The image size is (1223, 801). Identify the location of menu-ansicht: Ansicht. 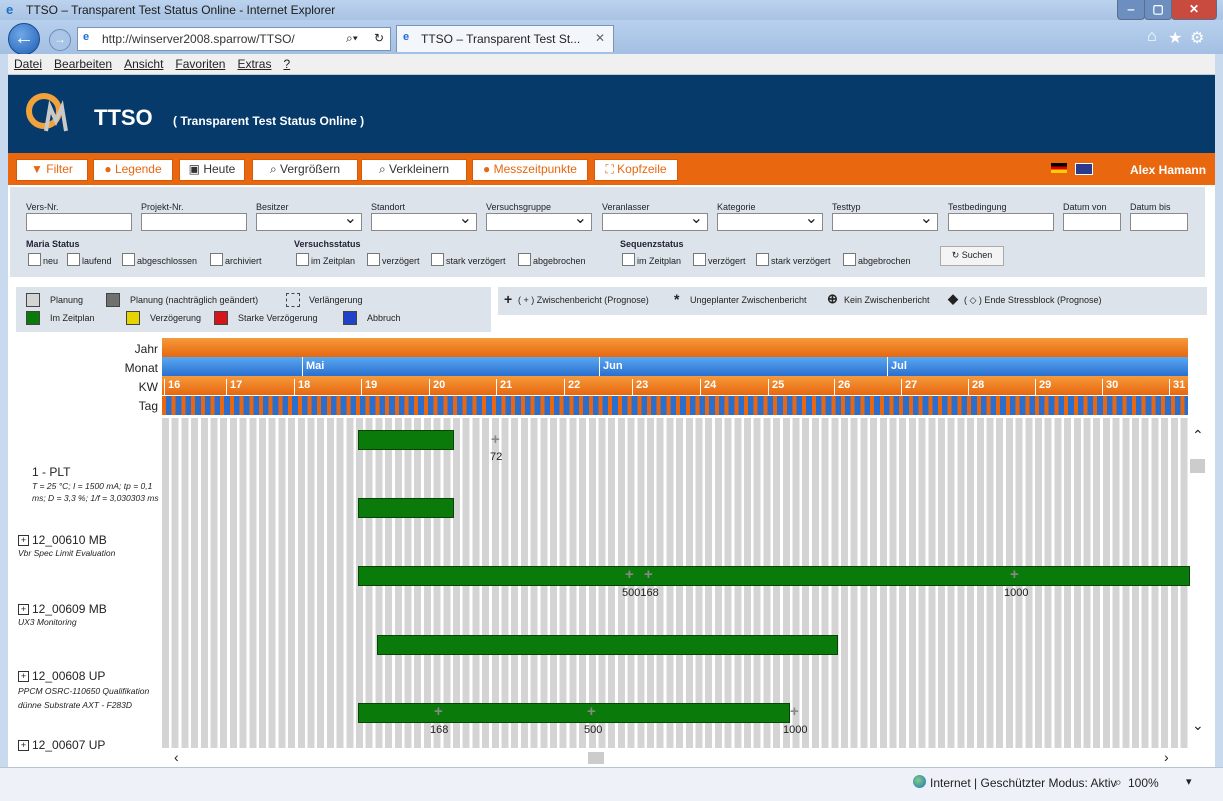
(143, 64).